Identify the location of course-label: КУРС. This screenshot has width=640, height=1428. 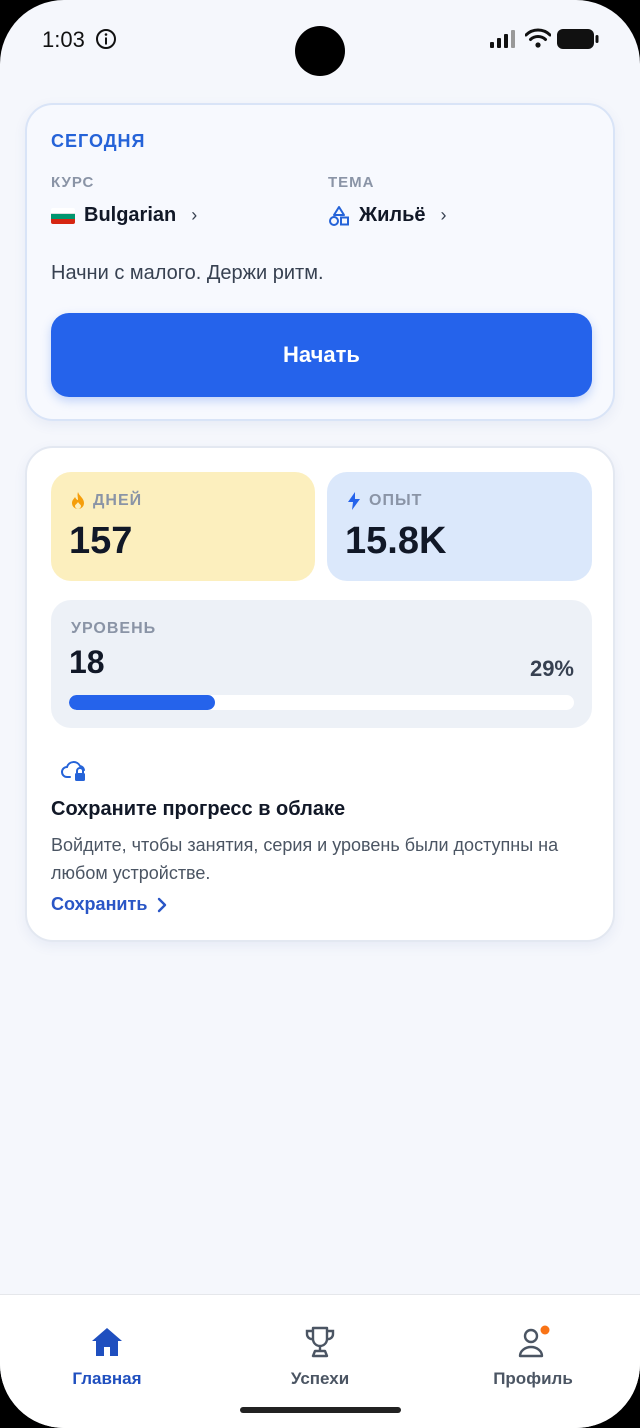
(73, 182).